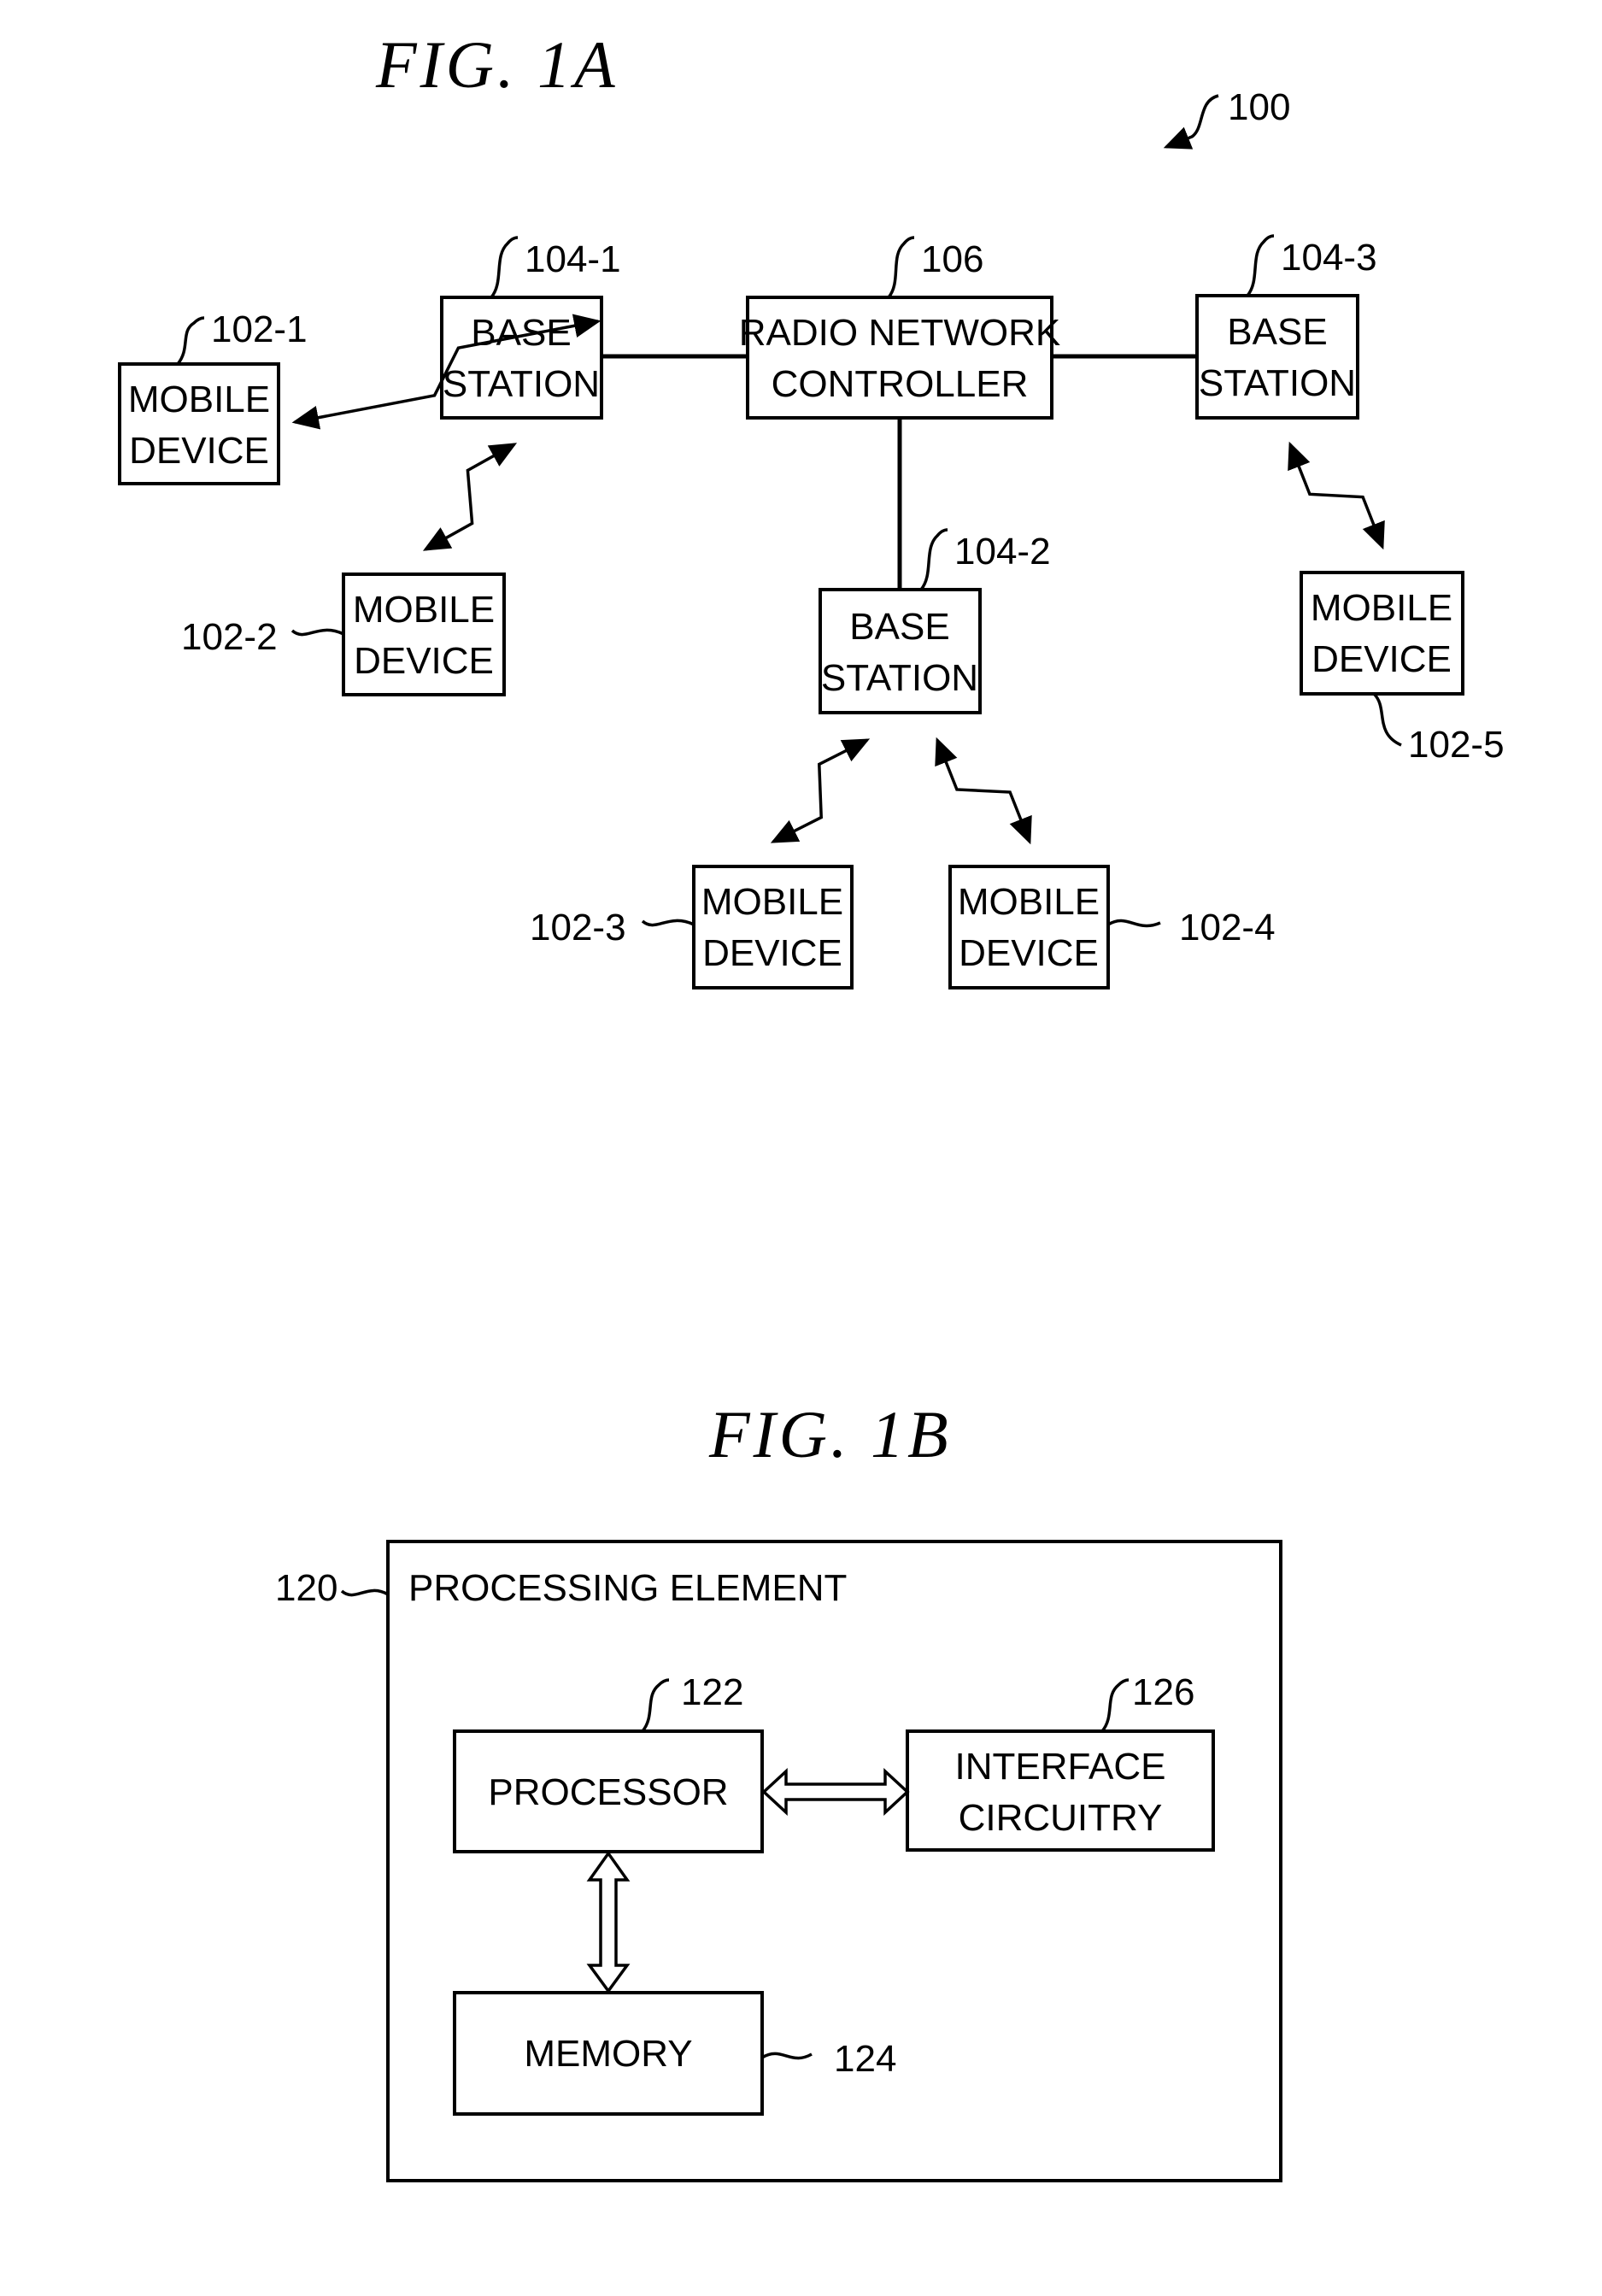 Image resolution: width=1602 pixels, height=2296 pixels. What do you see at coordinates (952, 259) in the screenshot?
I see `rnc-reference: 106` at bounding box center [952, 259].